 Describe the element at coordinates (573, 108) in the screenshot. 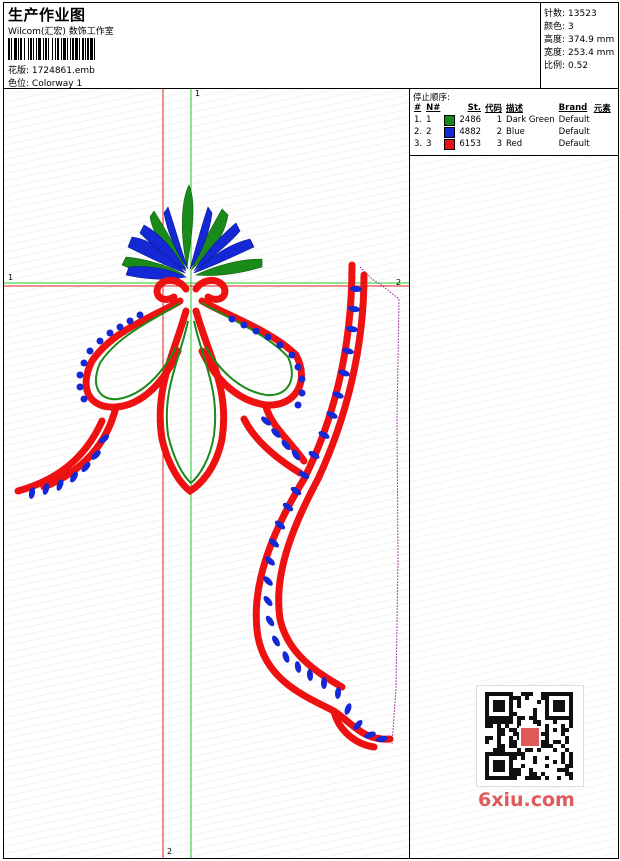

I see `col-brand: Brand` at that location.